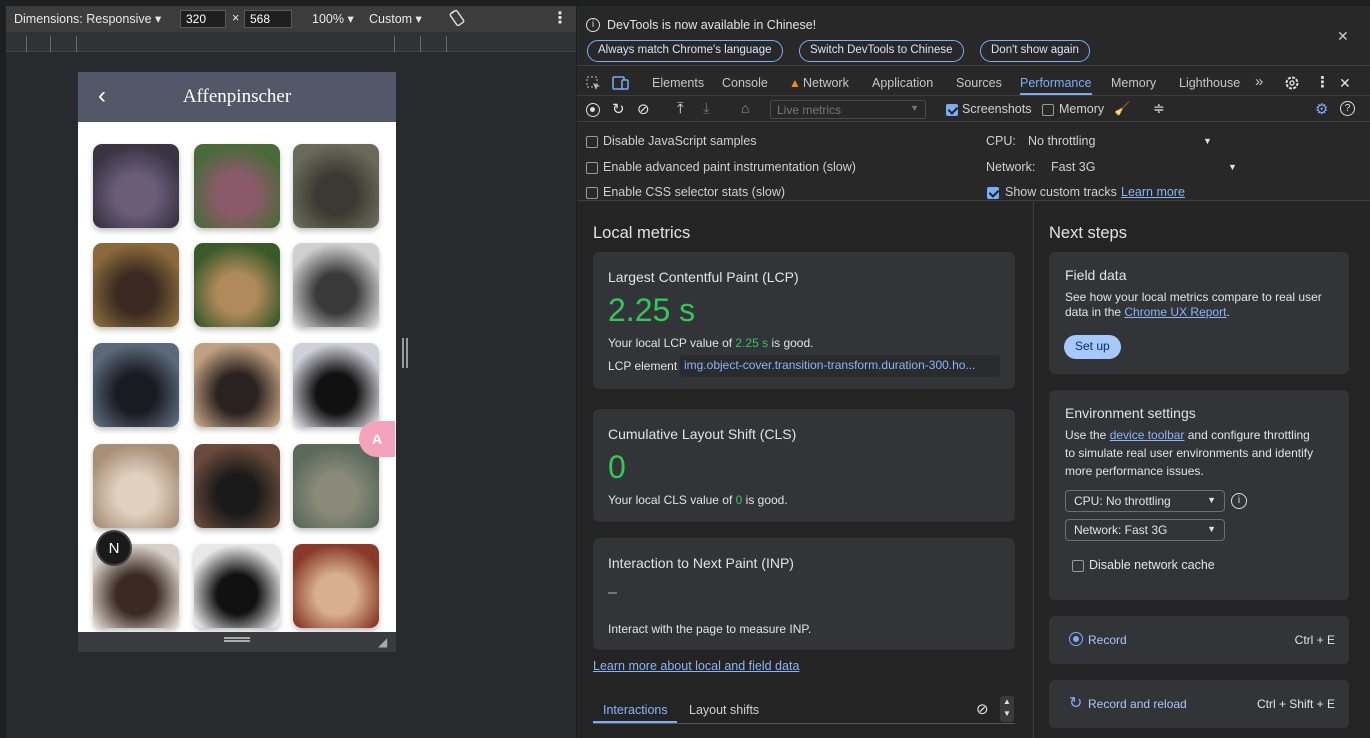 The width and height of the screenshot is (1370, 738). What do you see at coordinates (694, 192) in the screenshot?
I see `css-selector-stats-label: Enable CSS selector stats (slow)` at bounding box center [694, 192].